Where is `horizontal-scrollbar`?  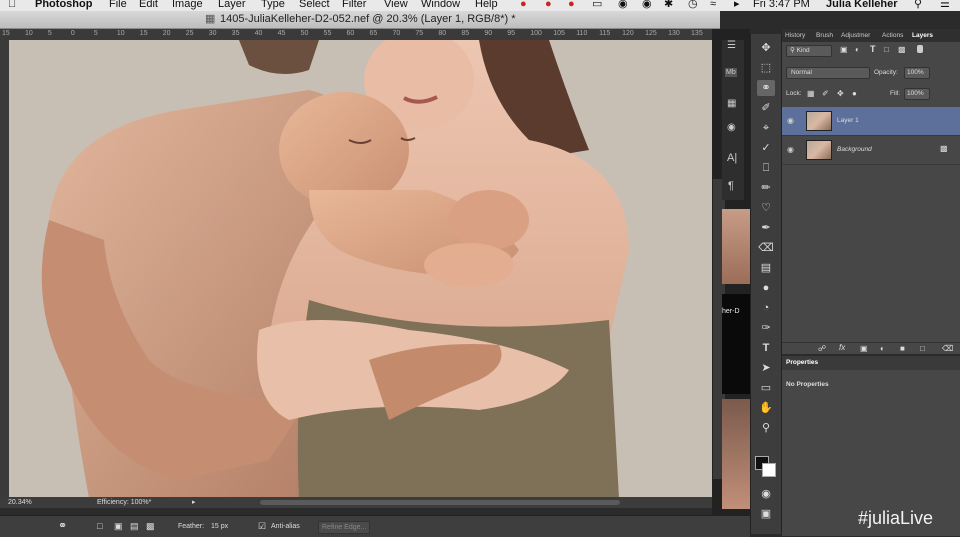 horizontal-scrollbar is located at coordinates (440, 502).